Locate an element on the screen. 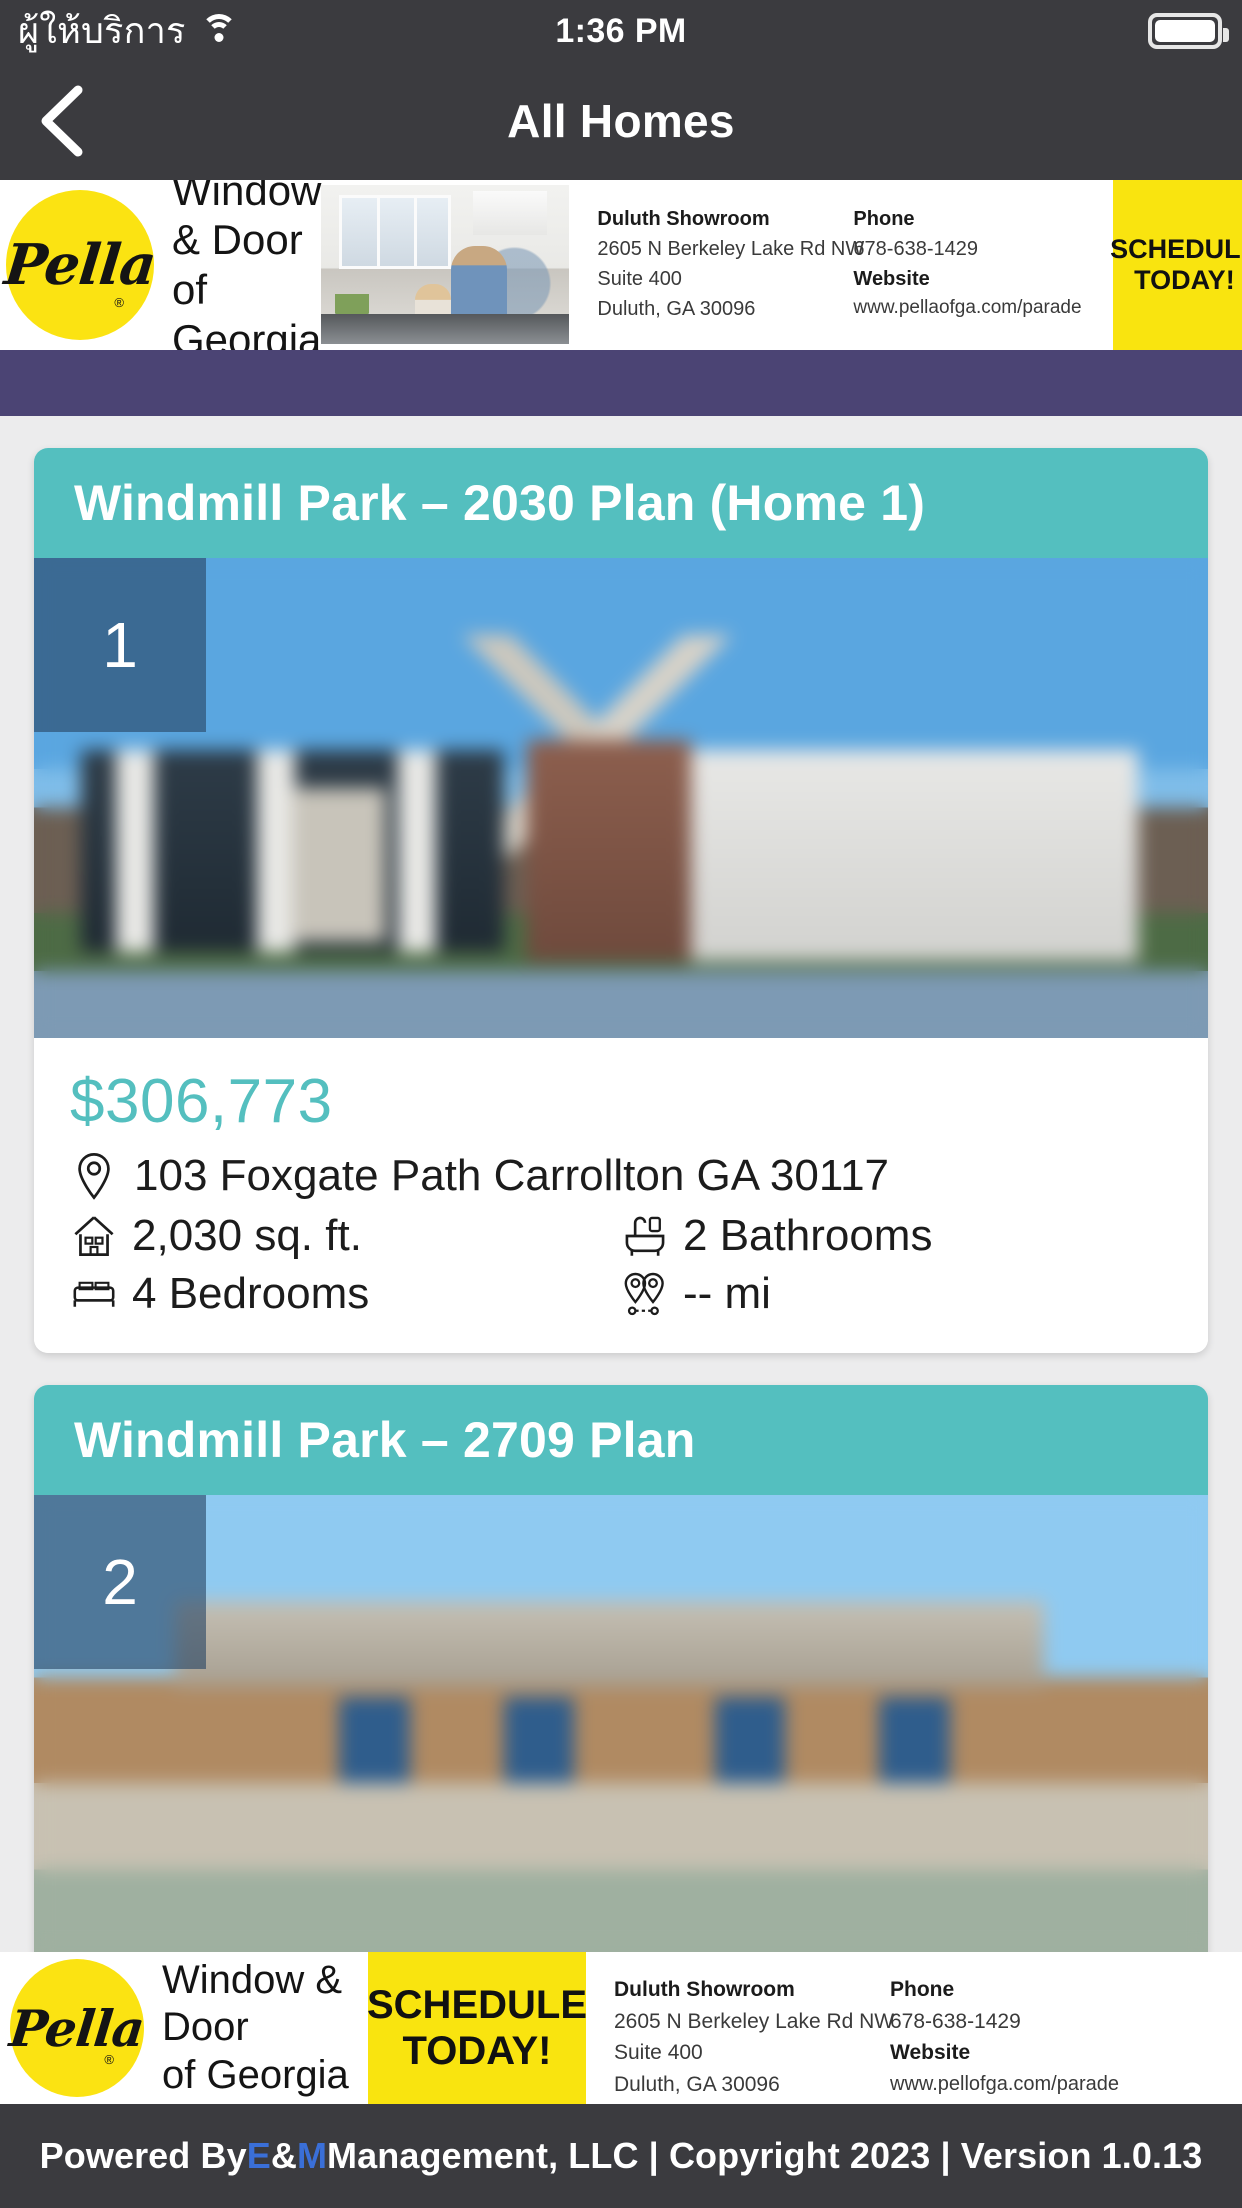  home-bathrooms-spec: 2 Bathrooms is located at coordinates (896, 1236).